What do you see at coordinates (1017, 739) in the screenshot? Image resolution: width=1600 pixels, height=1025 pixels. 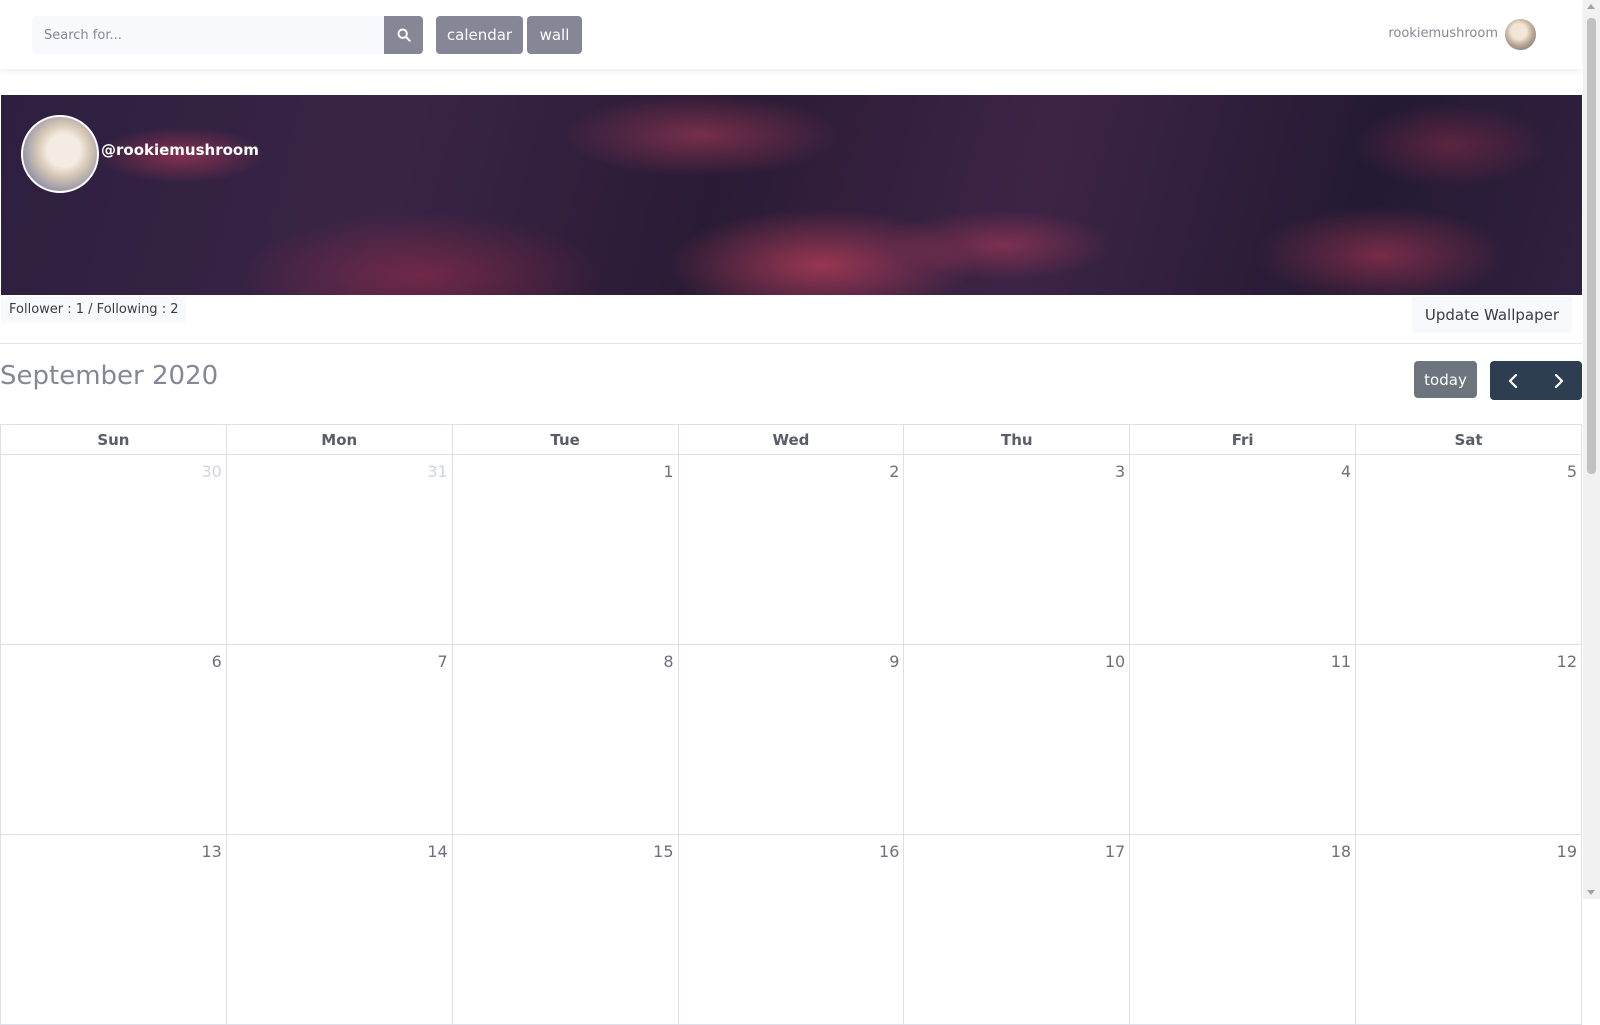 I see `calendar-day-cell: 10` at bounding box center [1017, 739].